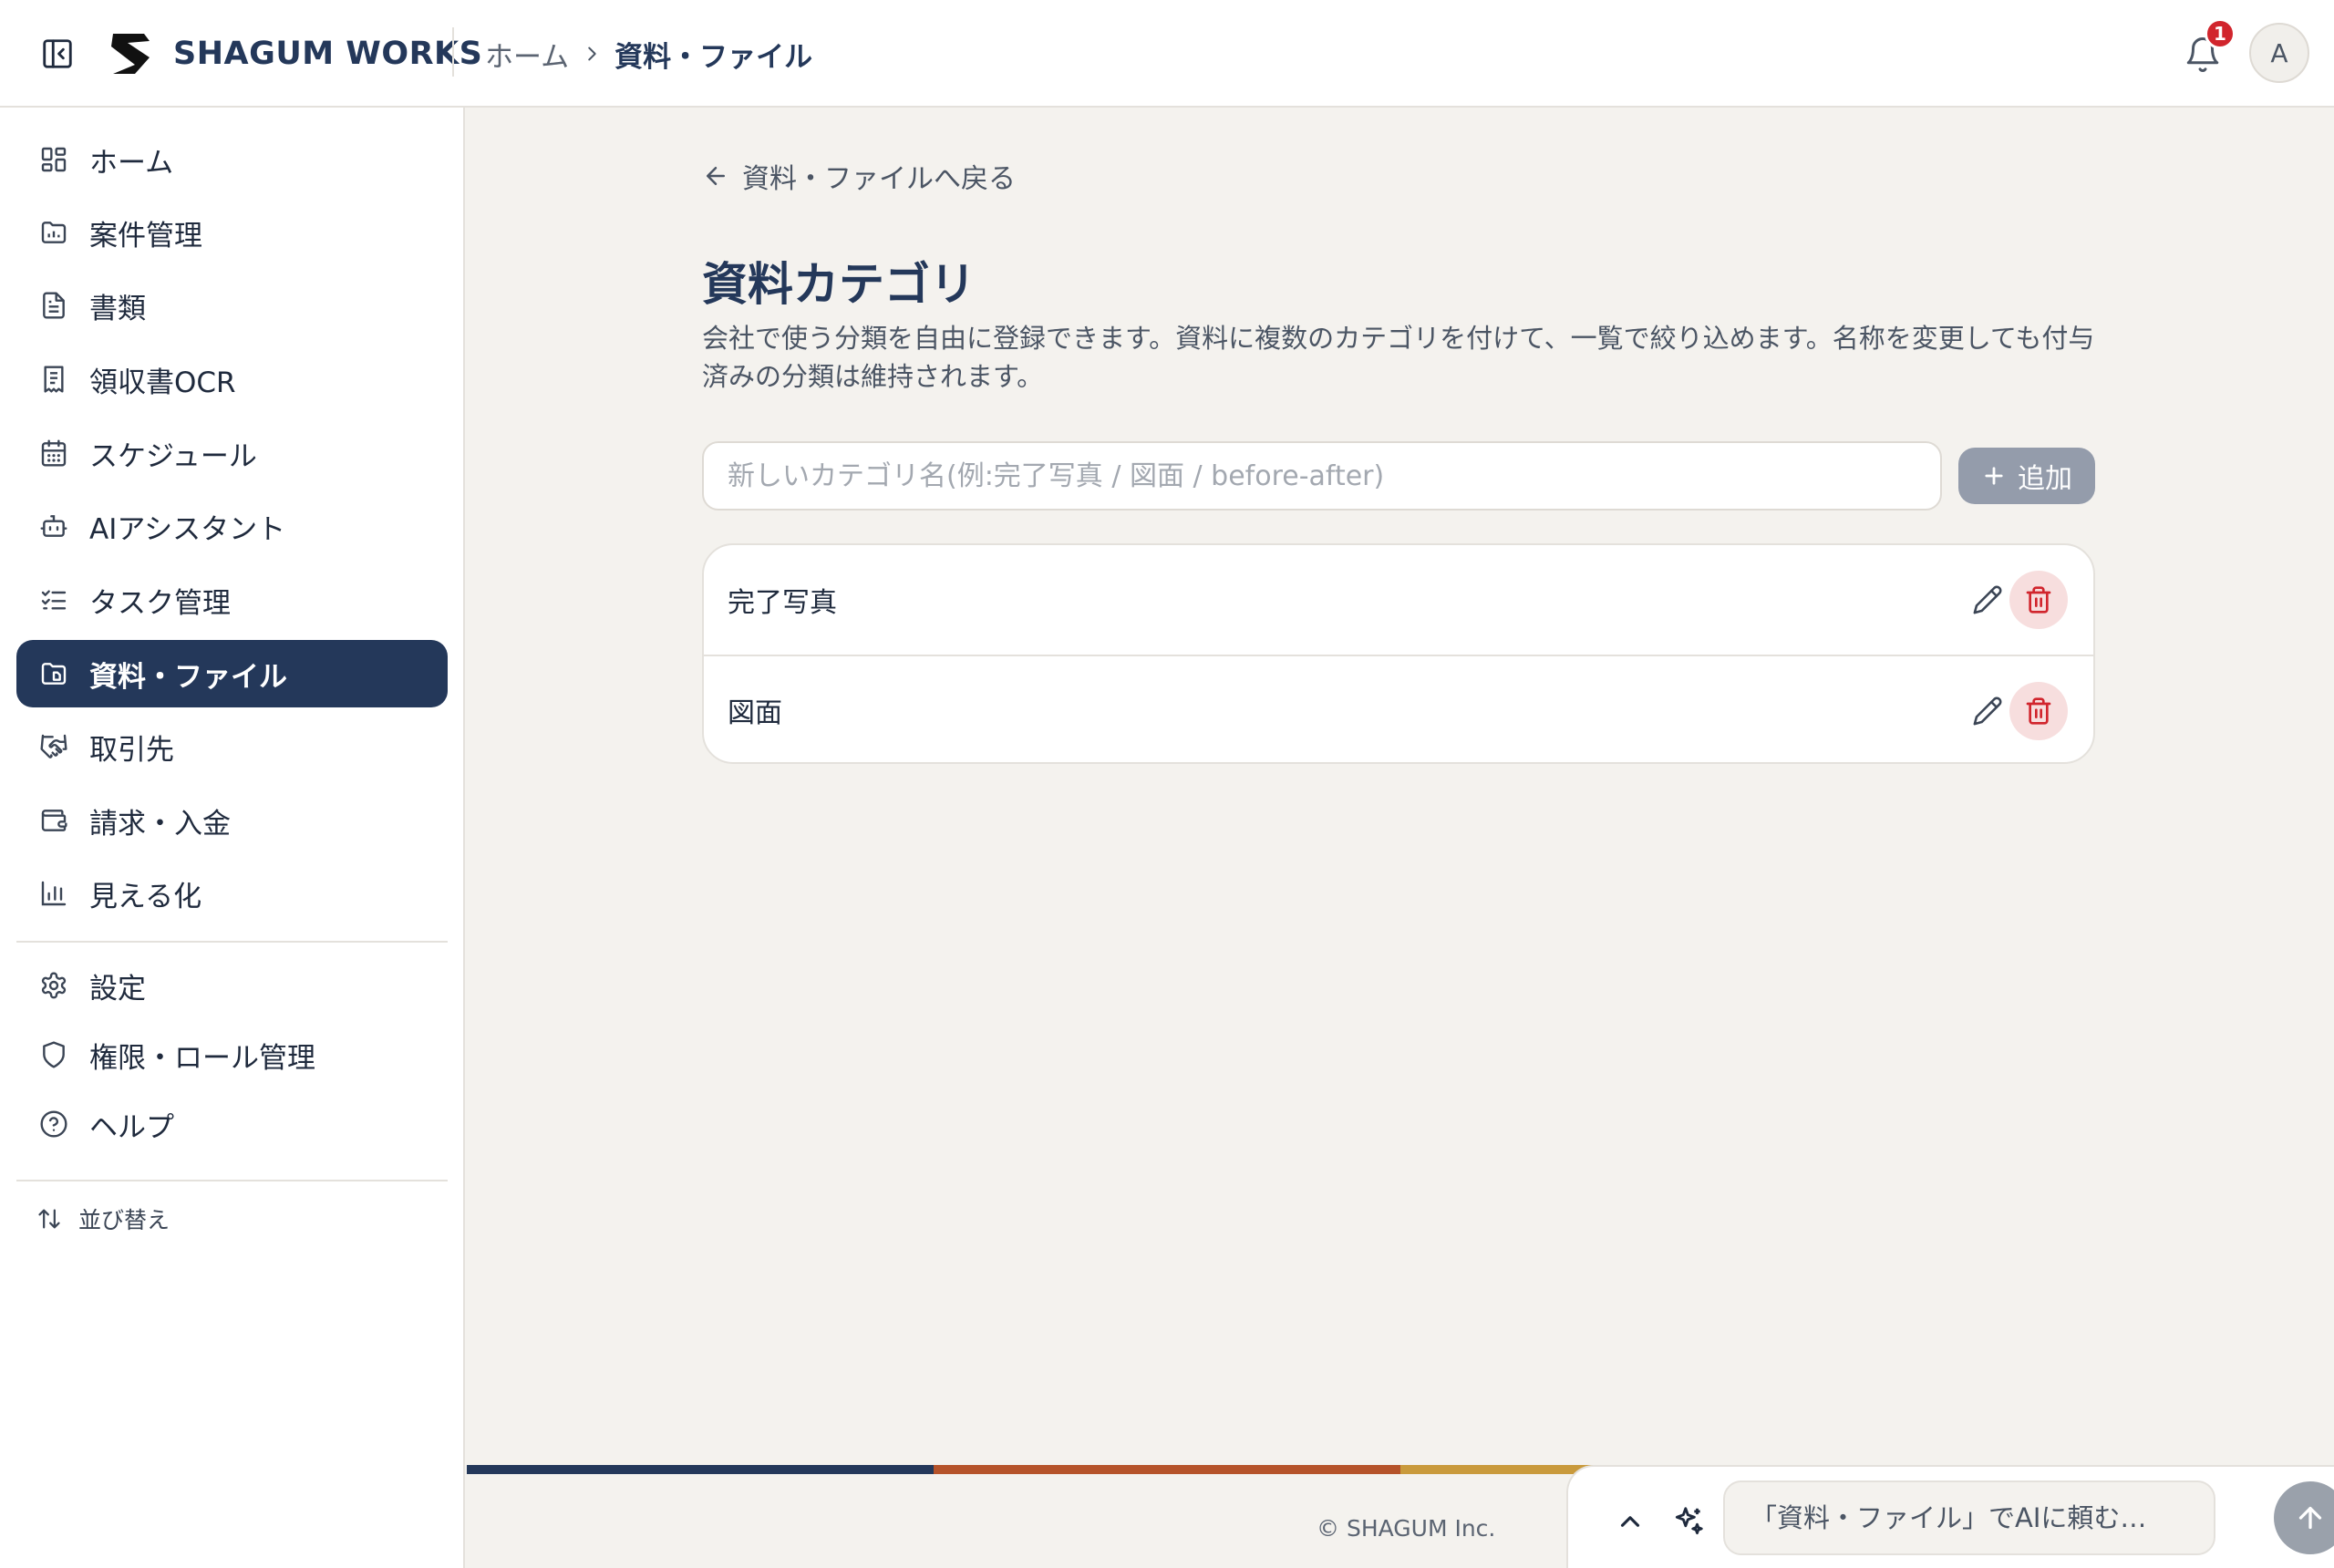 The height and width of the screenshot is (1568, 2334). Describe the element at coordinates (131, 163) in the screenshot. I see `sidebar-item-label: ホーム` at that location.